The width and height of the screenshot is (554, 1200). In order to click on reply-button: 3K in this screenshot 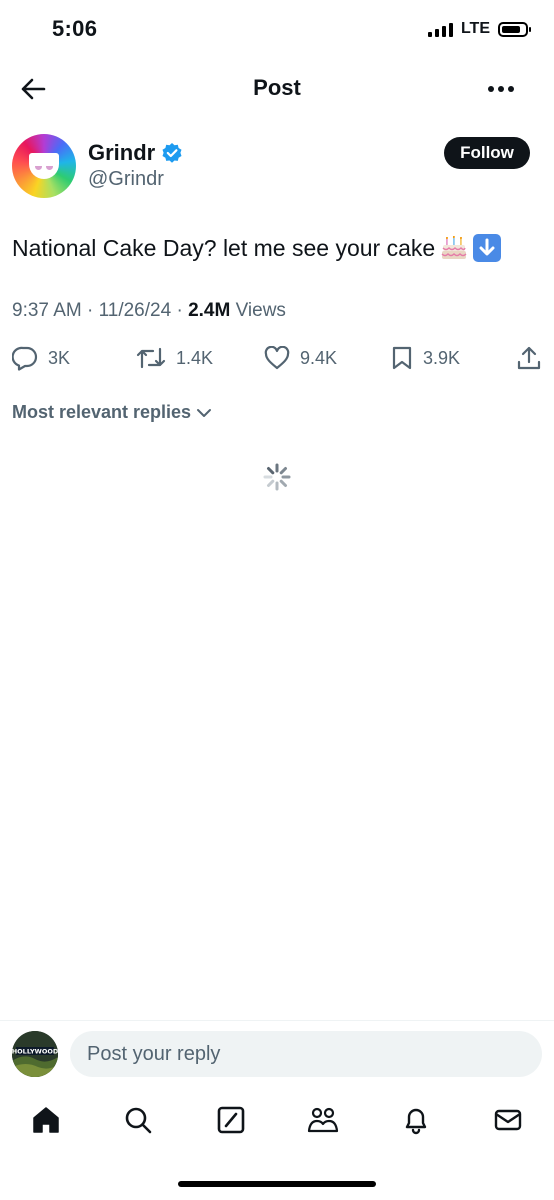, I will do `click(74, 358)`.